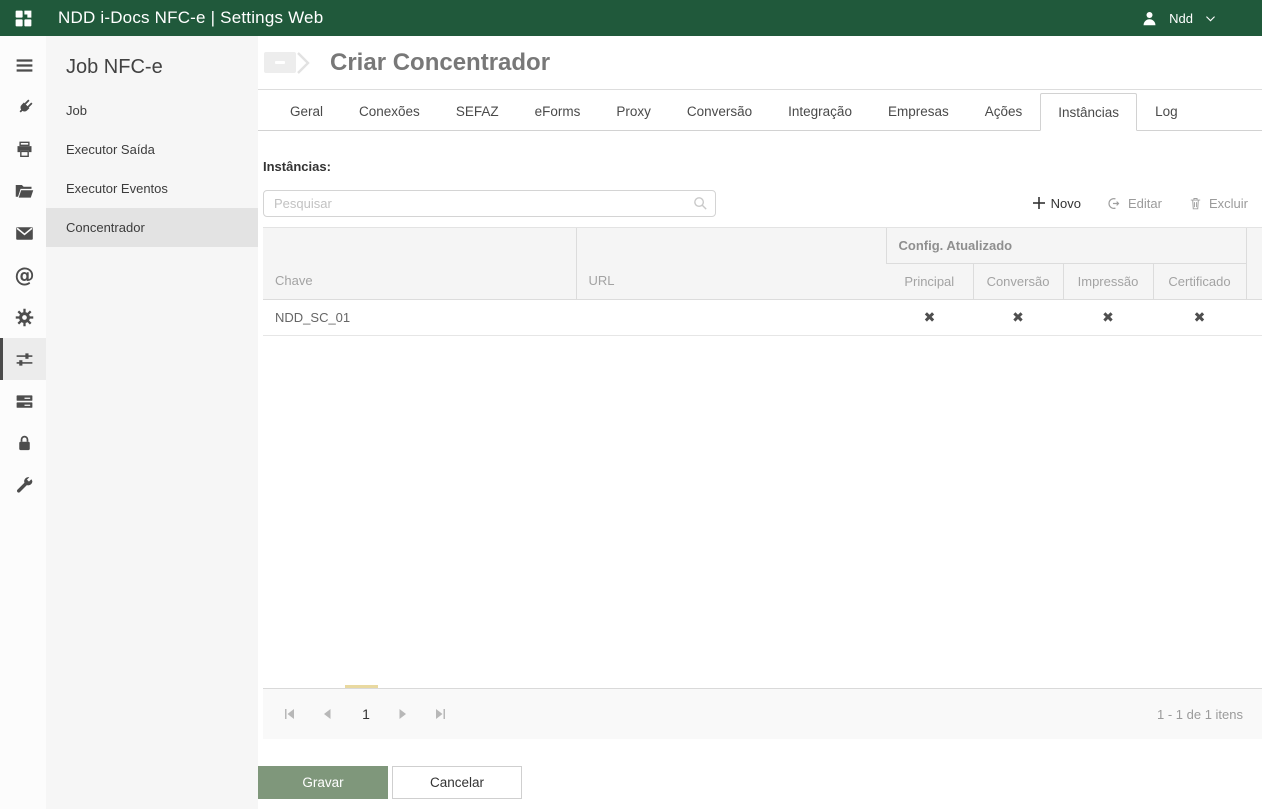 The image size is (1262, 809). I want to click on pager-next-icon, so click(402, 714).